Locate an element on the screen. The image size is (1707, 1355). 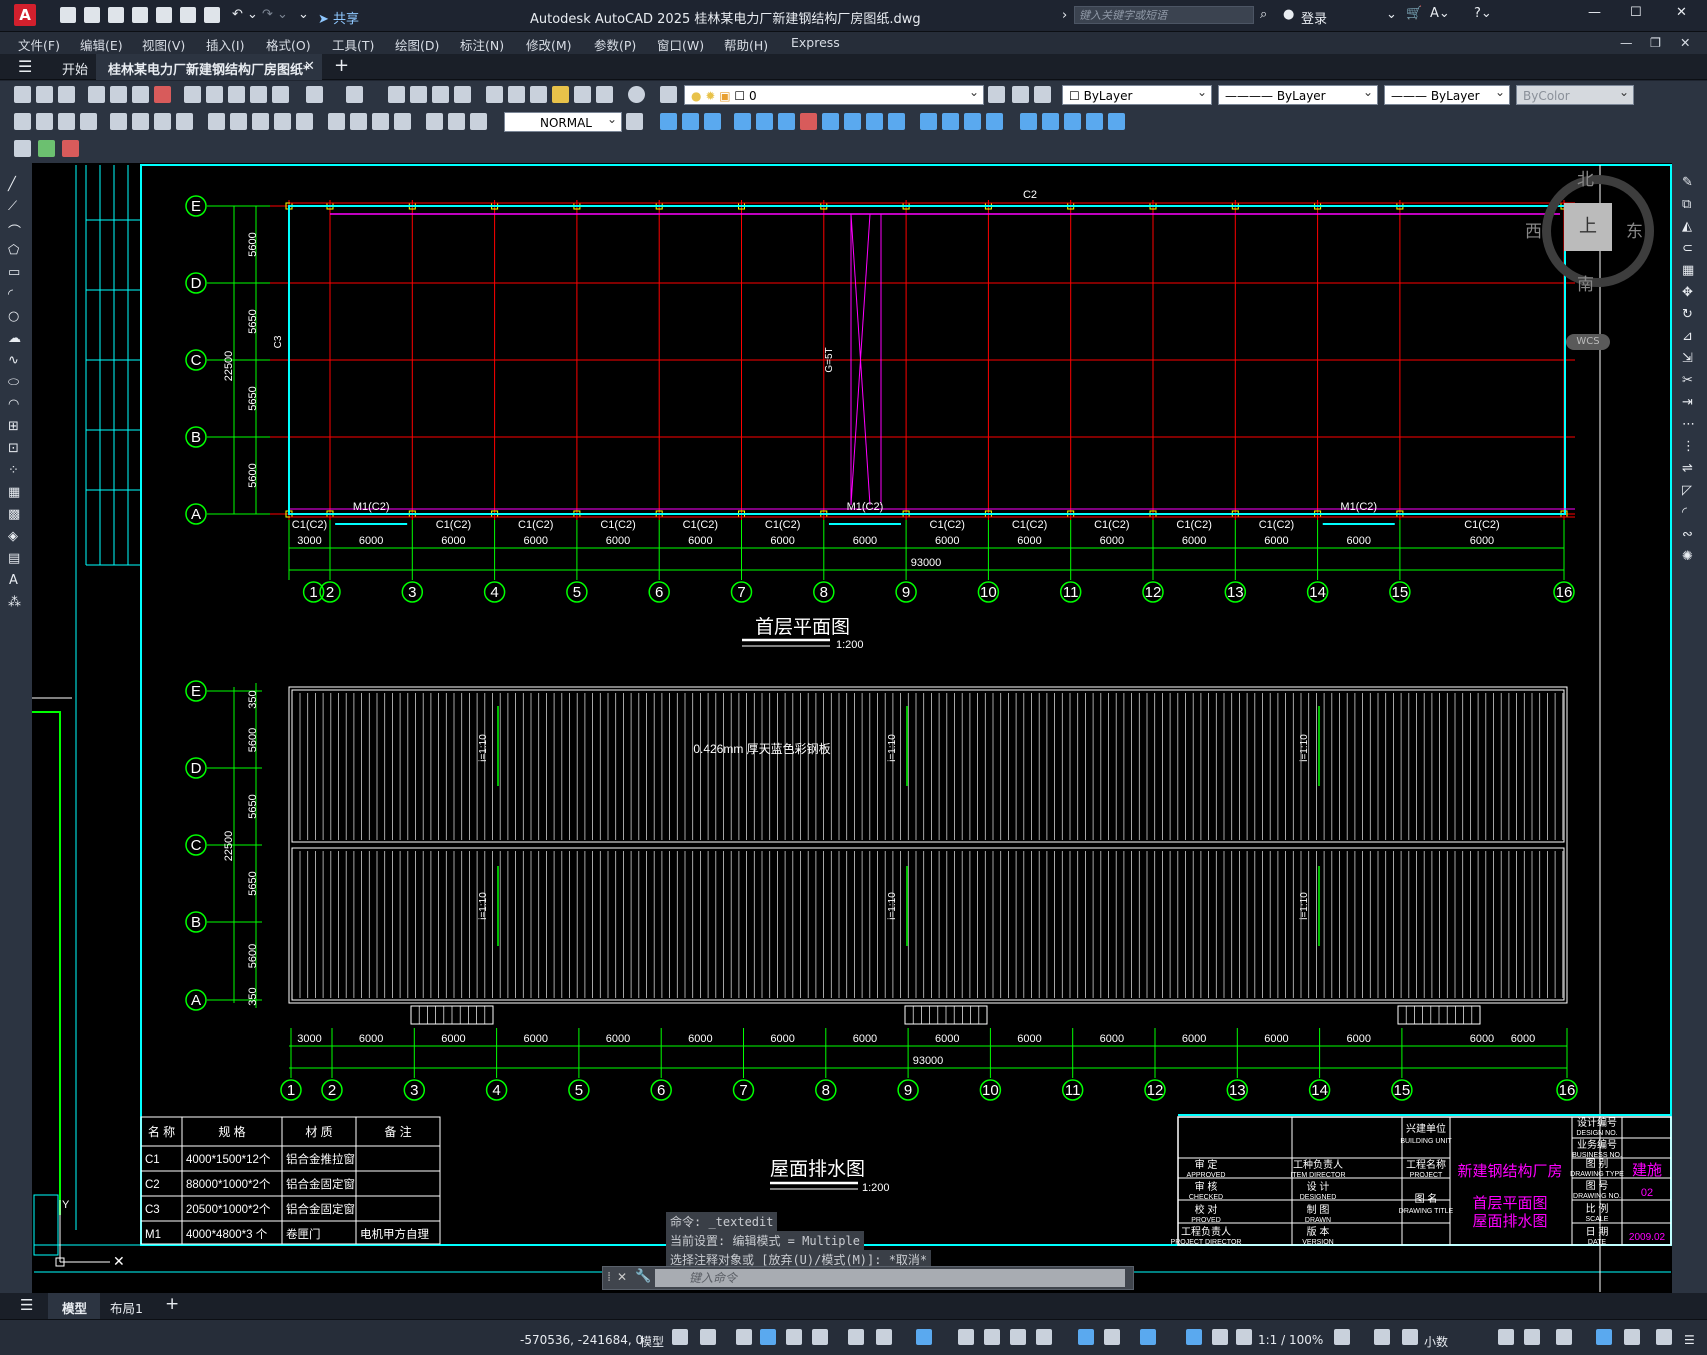
isolate-objects-icon is located at coordinates (1564, 1337).